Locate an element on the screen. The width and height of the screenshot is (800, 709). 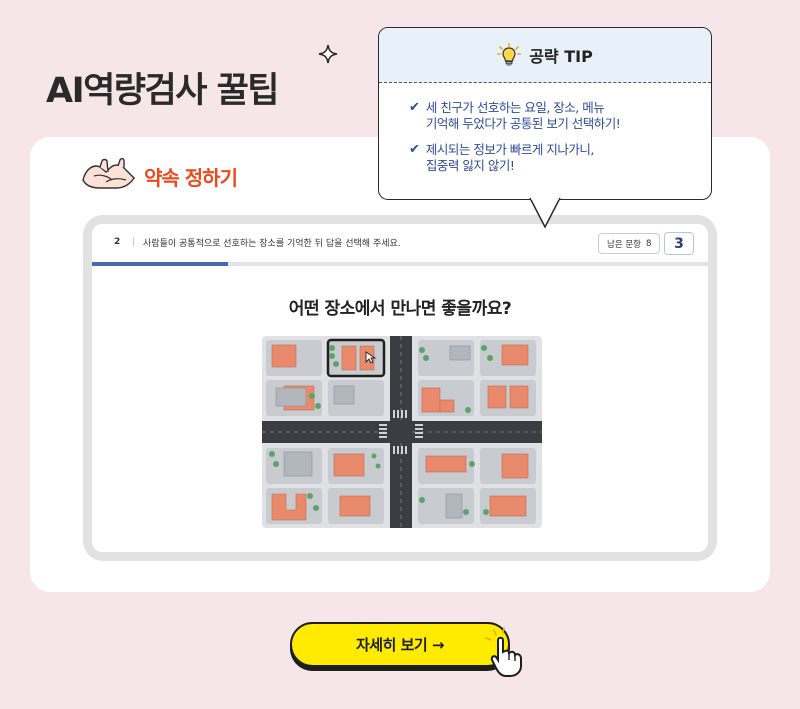
tip-item-text: 제시되는 정보가 빠르게 지나가니, 집중력 잃지 않기! is located at coordinates (509, 157).